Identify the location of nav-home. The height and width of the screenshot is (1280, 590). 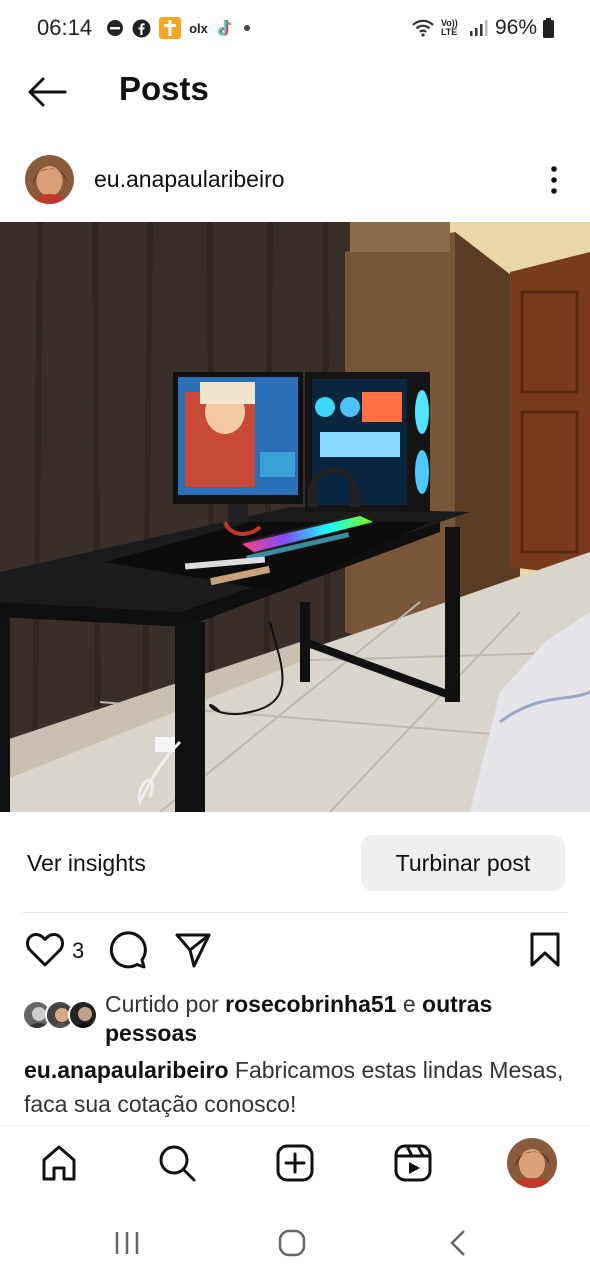
(59, 1163).